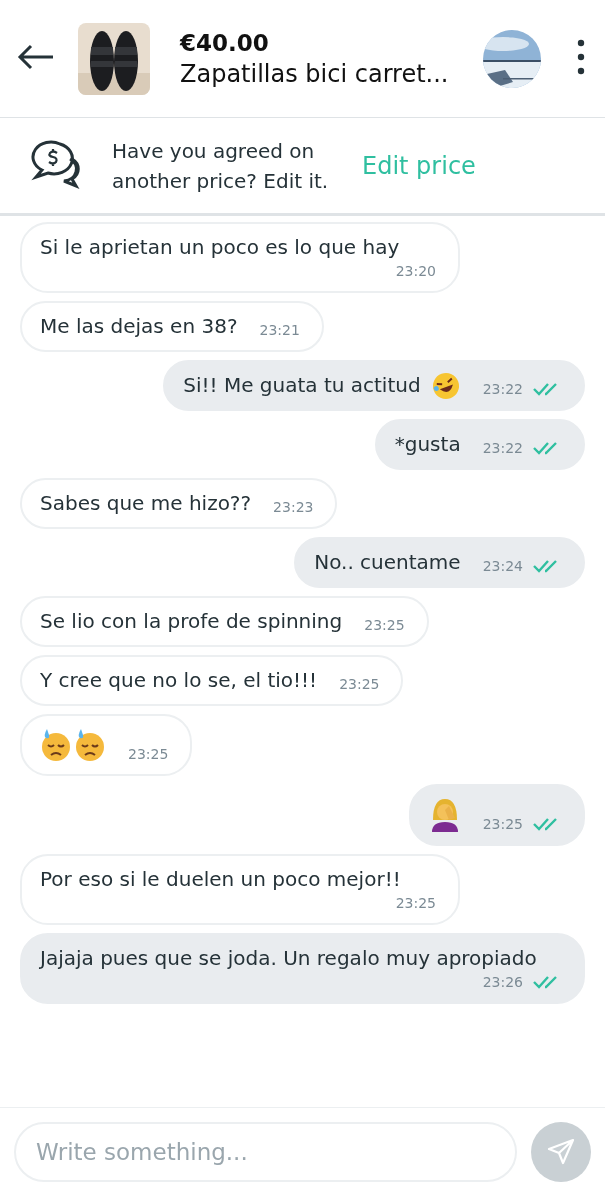  I want to click on message-text: Si le aprietan un poco es lo que hay, so click(220, 247).